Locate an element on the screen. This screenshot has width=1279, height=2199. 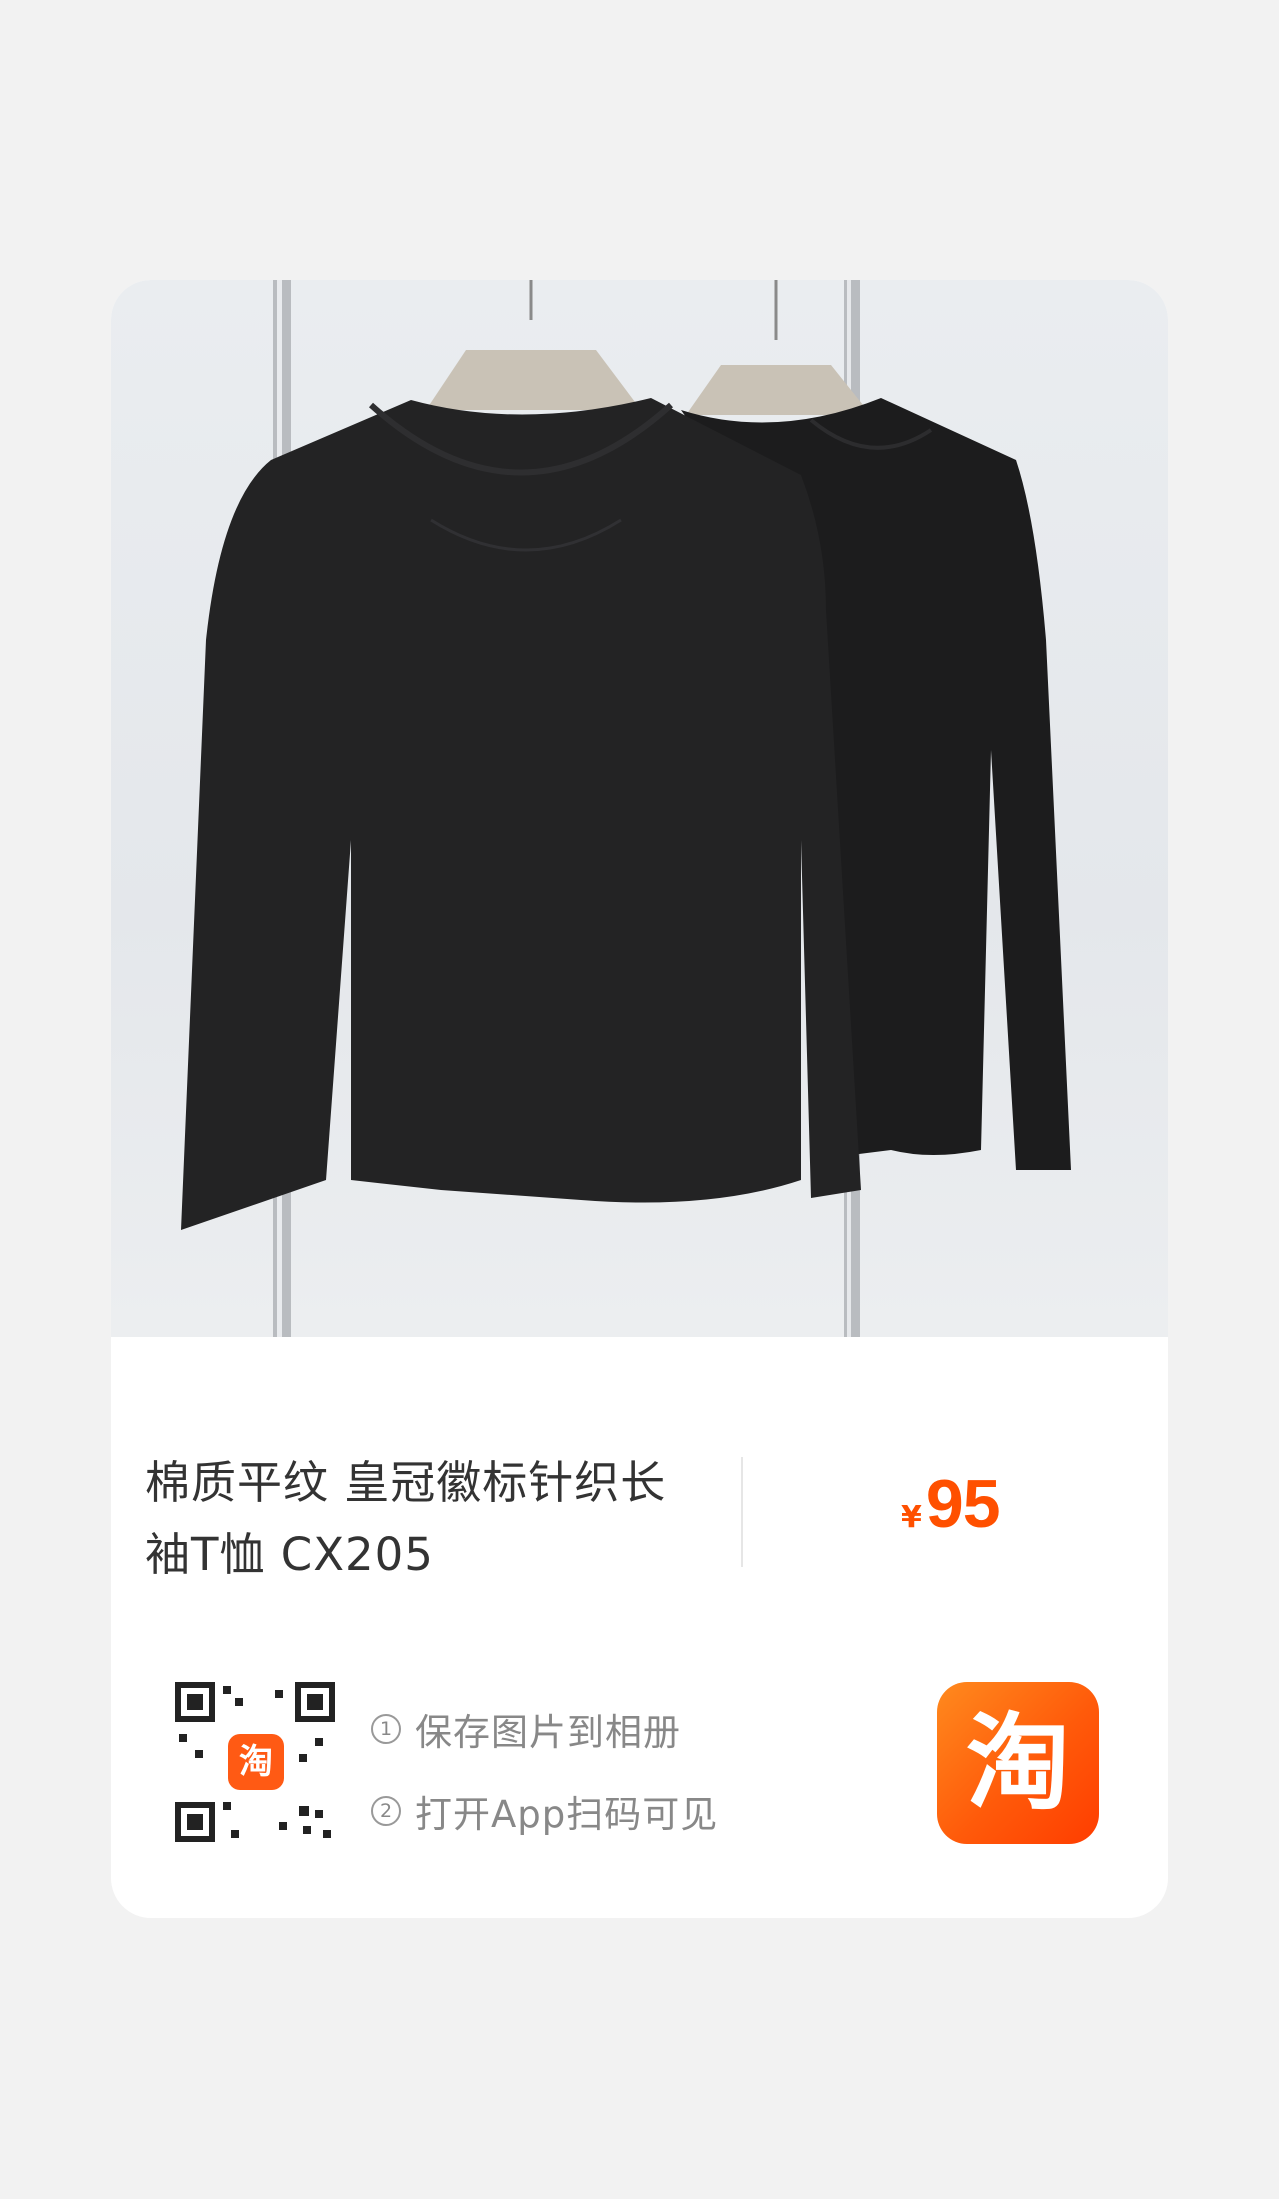
qr-taobao-logo-icon: 淘 is located at coordinates (256, 1762).